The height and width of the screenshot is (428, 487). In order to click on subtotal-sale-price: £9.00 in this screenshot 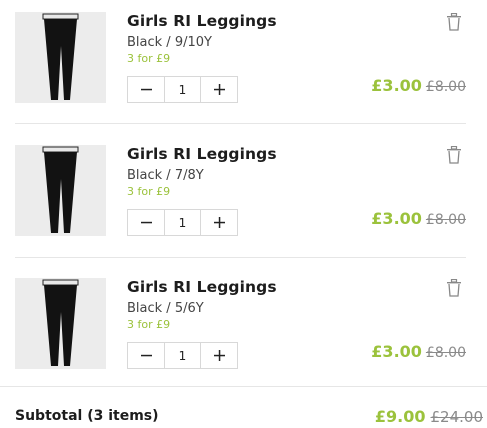, I will do `click(400, 416)`.